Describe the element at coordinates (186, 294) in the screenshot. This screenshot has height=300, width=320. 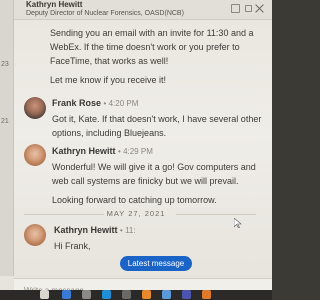
I see `teams-icon` at that location.